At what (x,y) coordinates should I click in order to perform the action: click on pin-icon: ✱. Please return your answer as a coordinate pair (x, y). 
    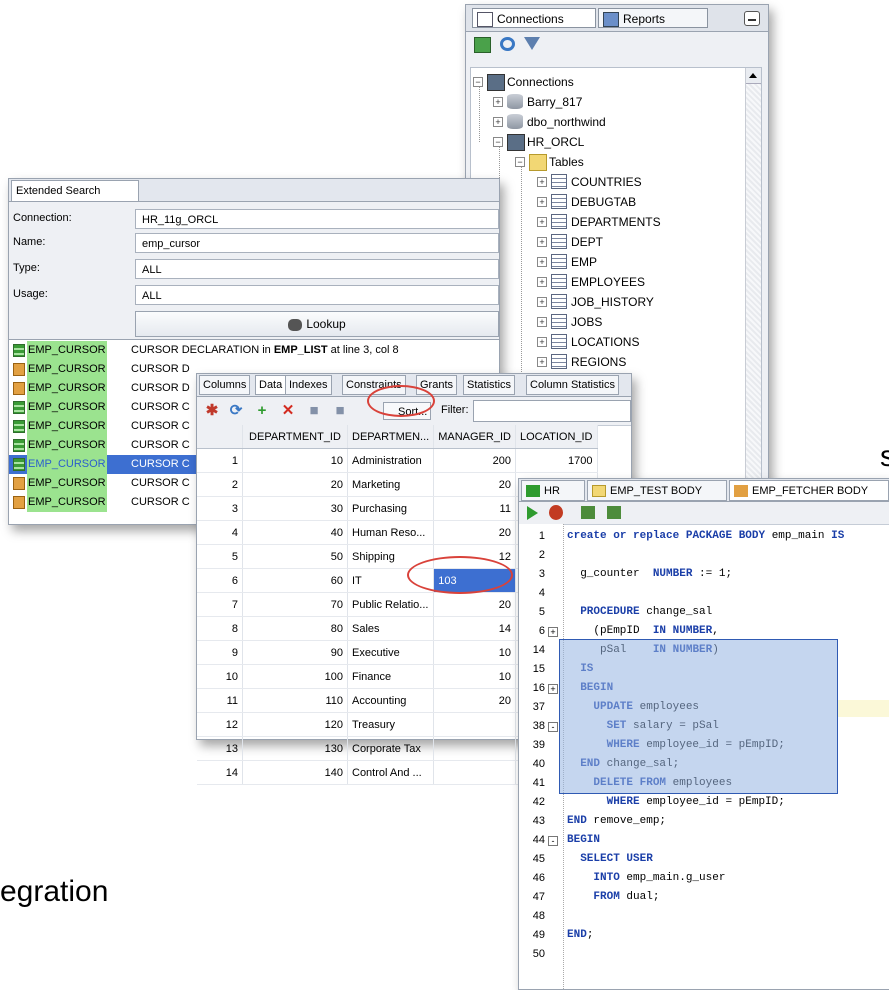
    Looking at the image, I should click on (212, 411).